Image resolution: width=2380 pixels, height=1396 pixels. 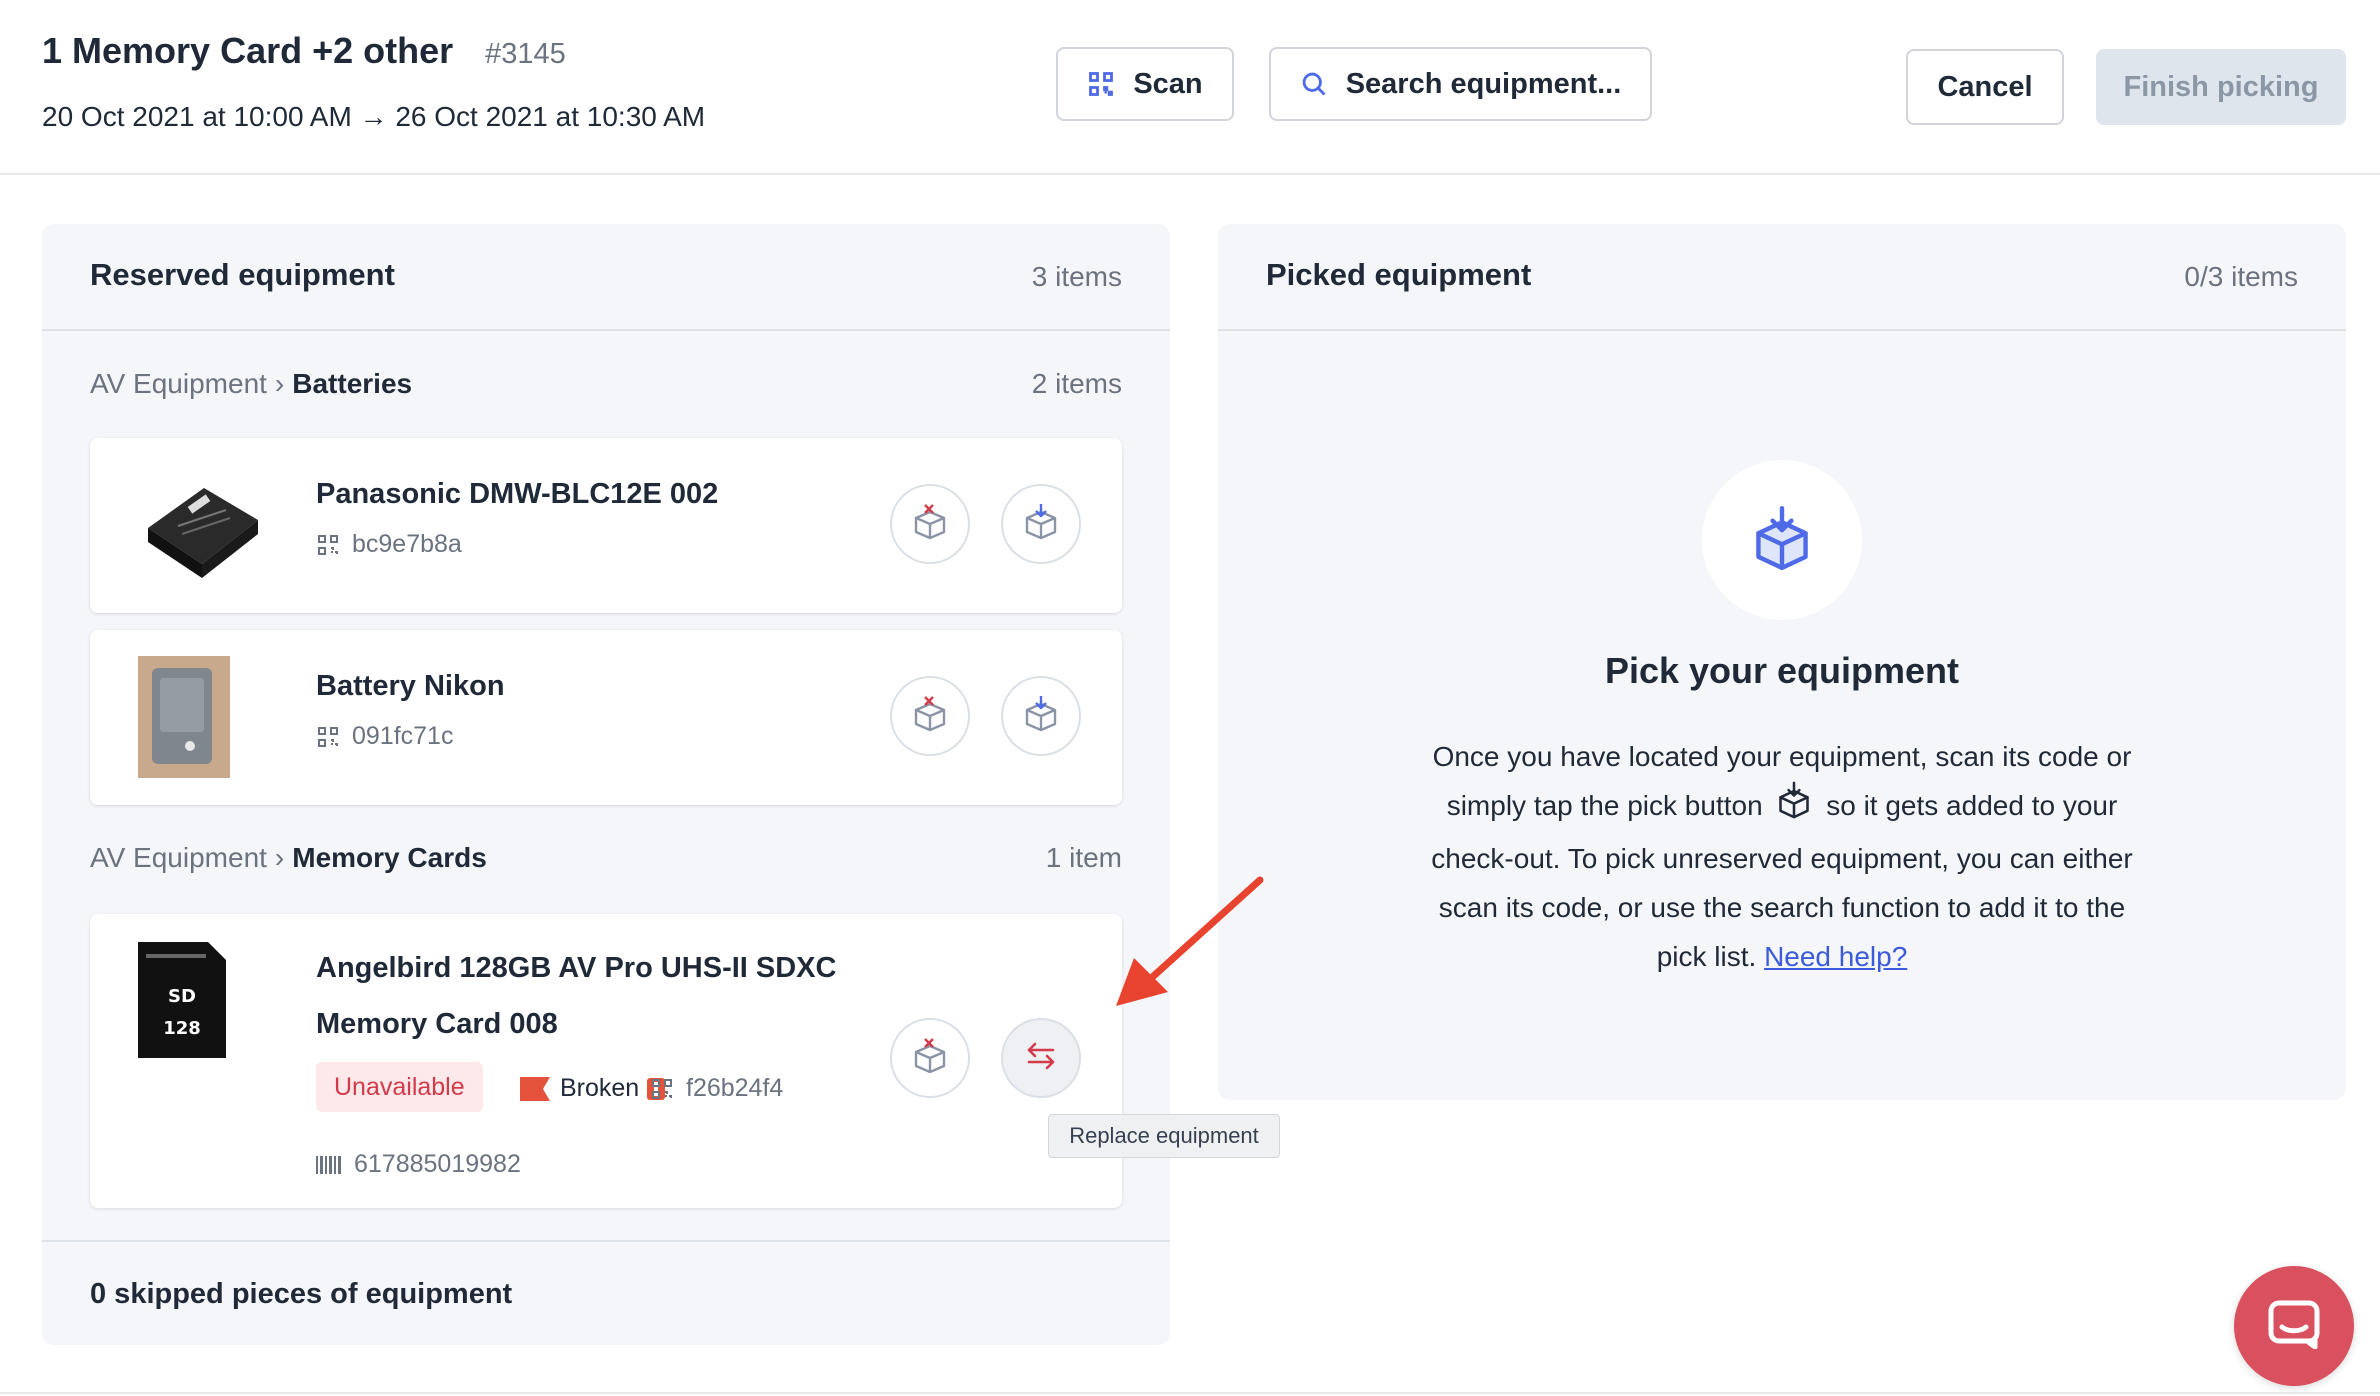 I want to click on scan-button: Scan, so click(x=1145, y=84).